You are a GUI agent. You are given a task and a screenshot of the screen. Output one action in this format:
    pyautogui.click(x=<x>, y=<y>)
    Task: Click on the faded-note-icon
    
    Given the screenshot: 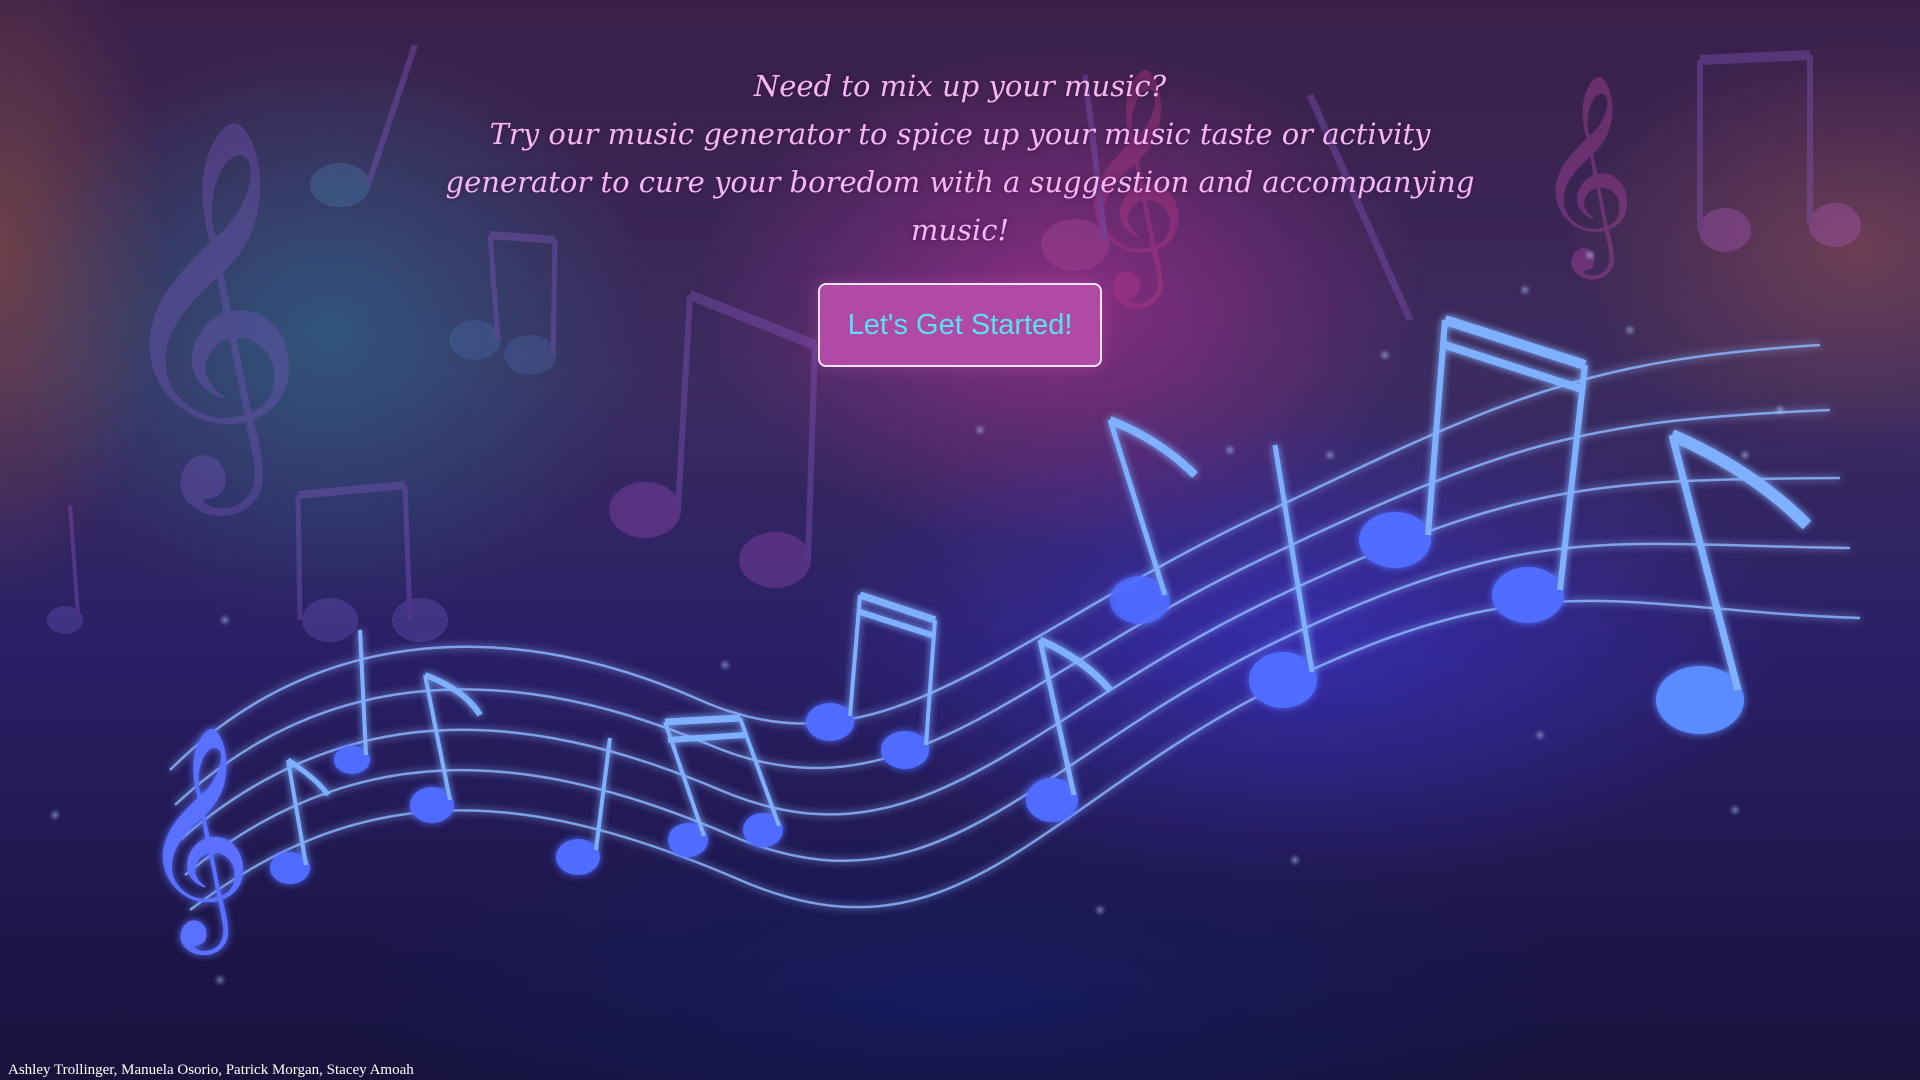 What is the action you would take?
    pyautogui.click(x=65, y=569)
    